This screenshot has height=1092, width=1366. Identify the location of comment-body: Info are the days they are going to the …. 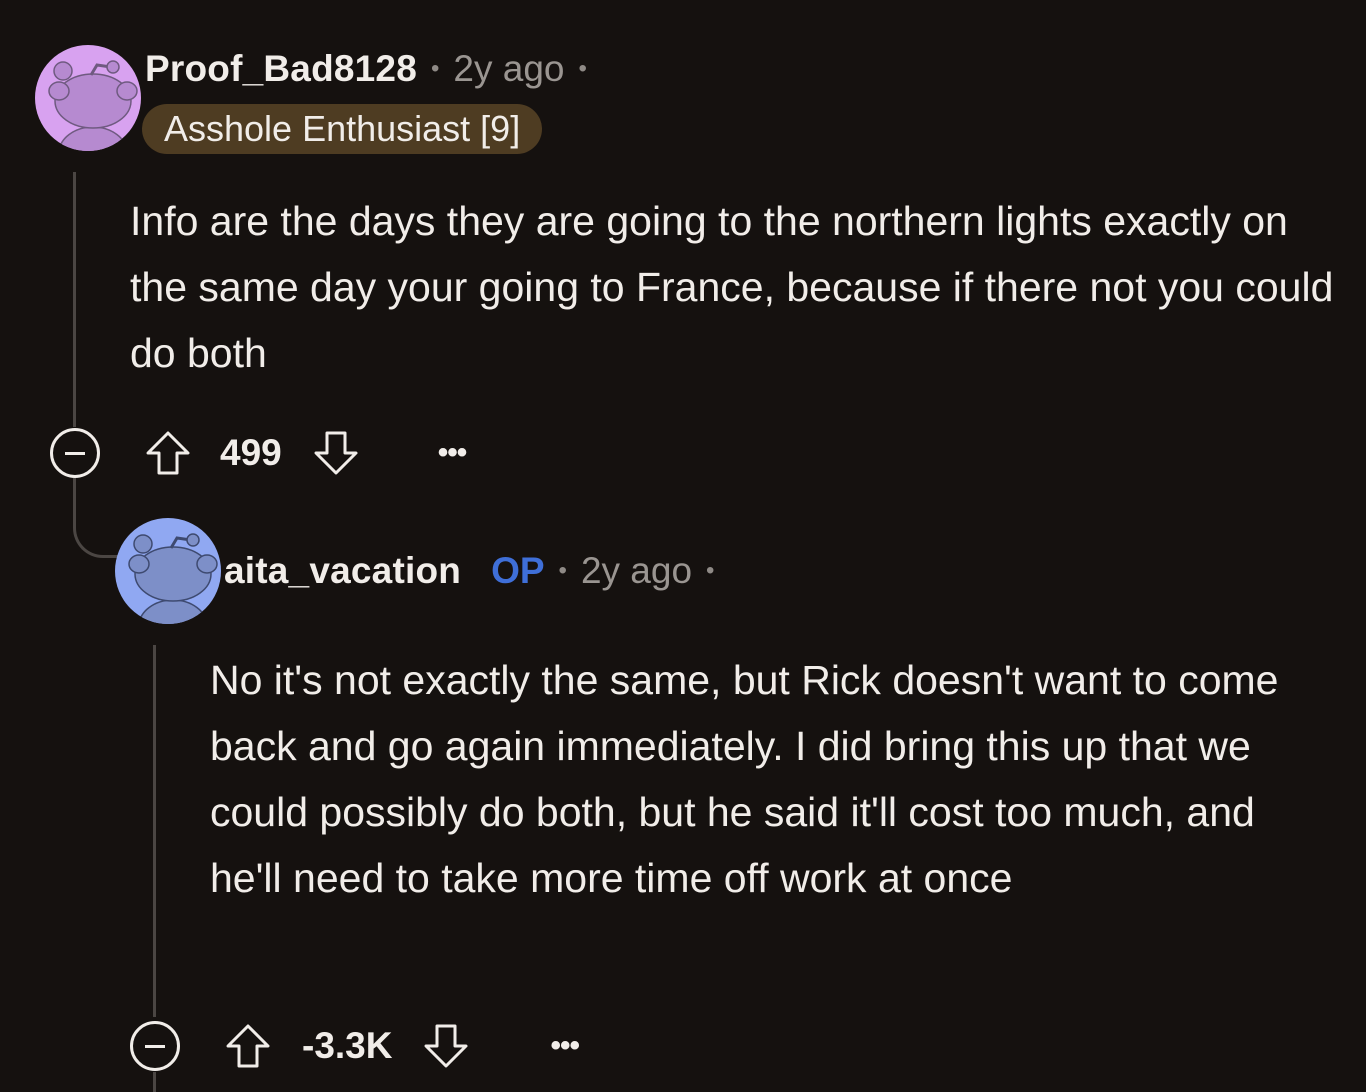
(732, 287).